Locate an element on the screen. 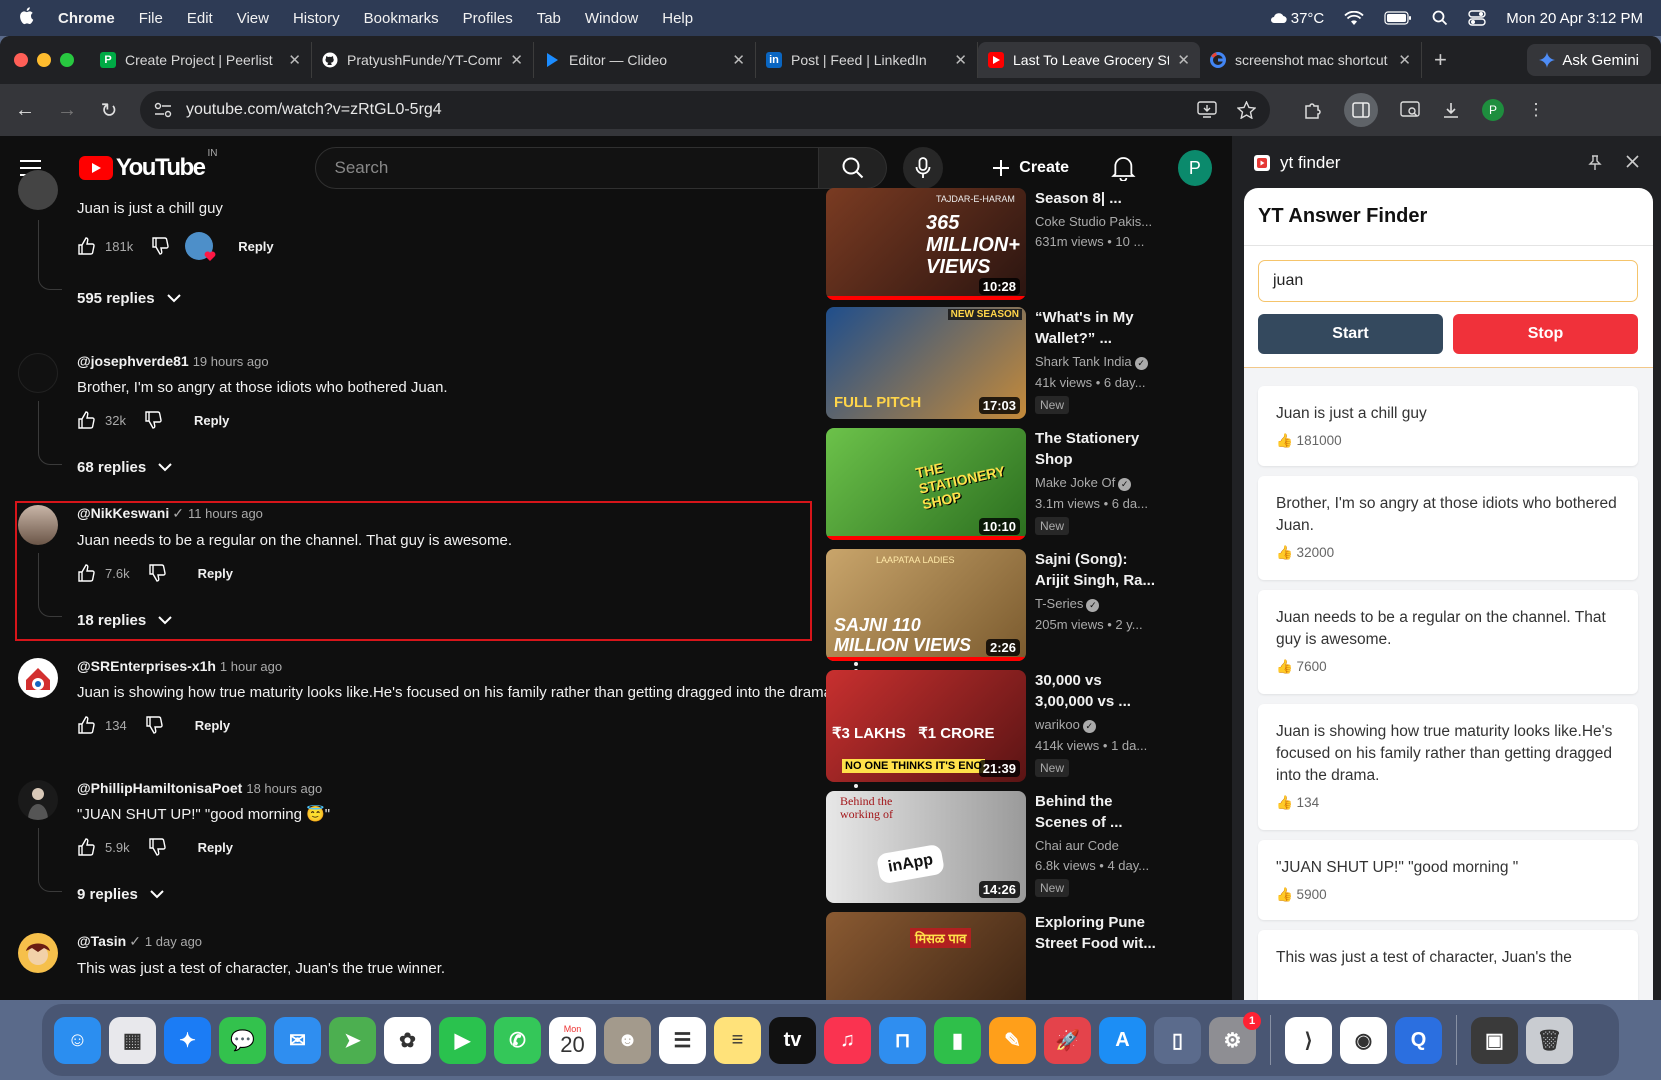  menu-file: File is located at coordinates (151, 18).